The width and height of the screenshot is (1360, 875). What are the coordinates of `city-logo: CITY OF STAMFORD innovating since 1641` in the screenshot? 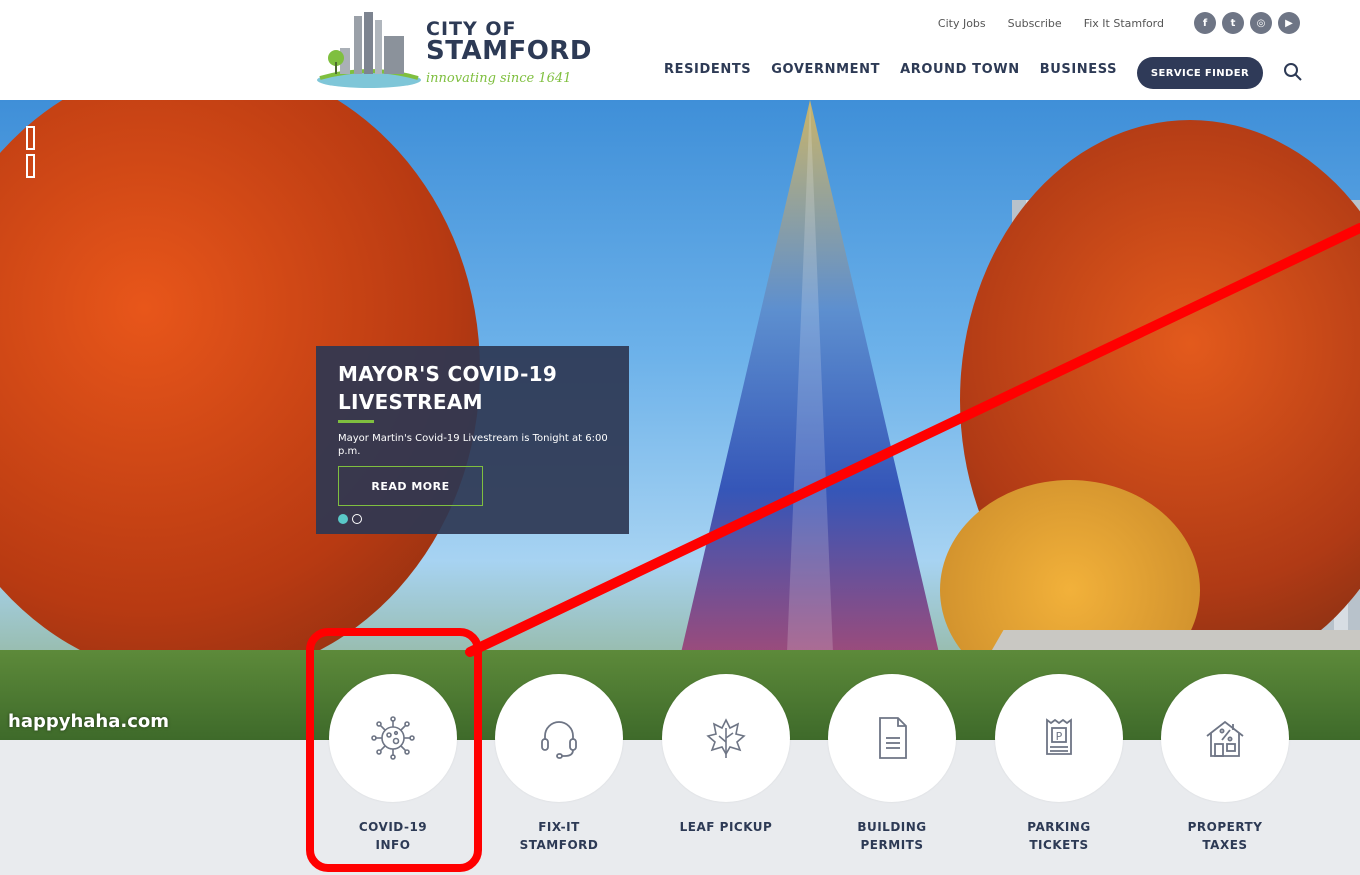 It's located at (452, 50).